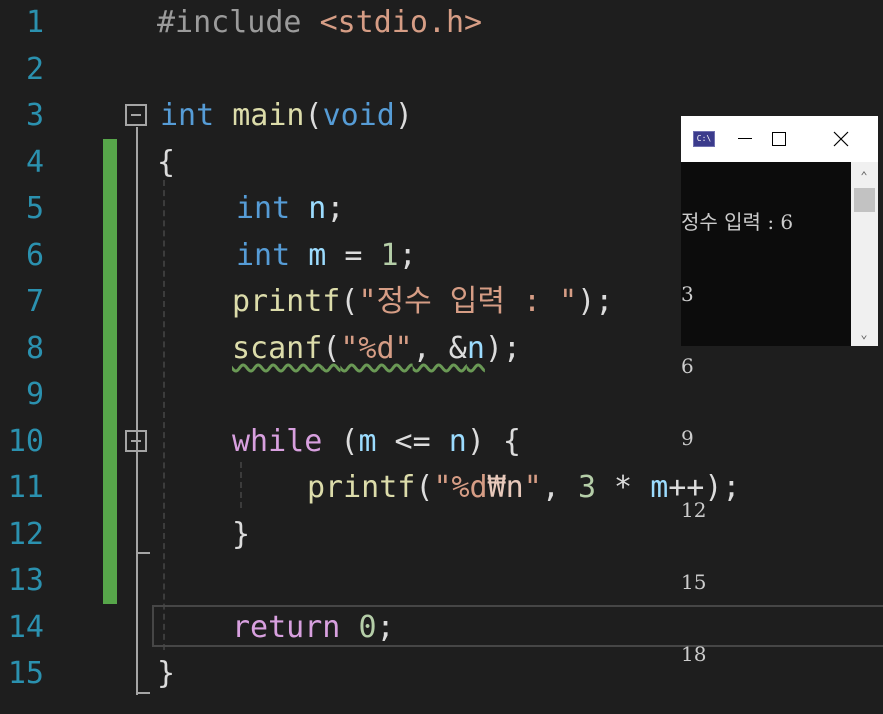 The image size is (883, 714). What do you see at coordinates (401, 22) in the screenshot?
I see `include-header: <stdio.h>` at bounding box center [401, 22].